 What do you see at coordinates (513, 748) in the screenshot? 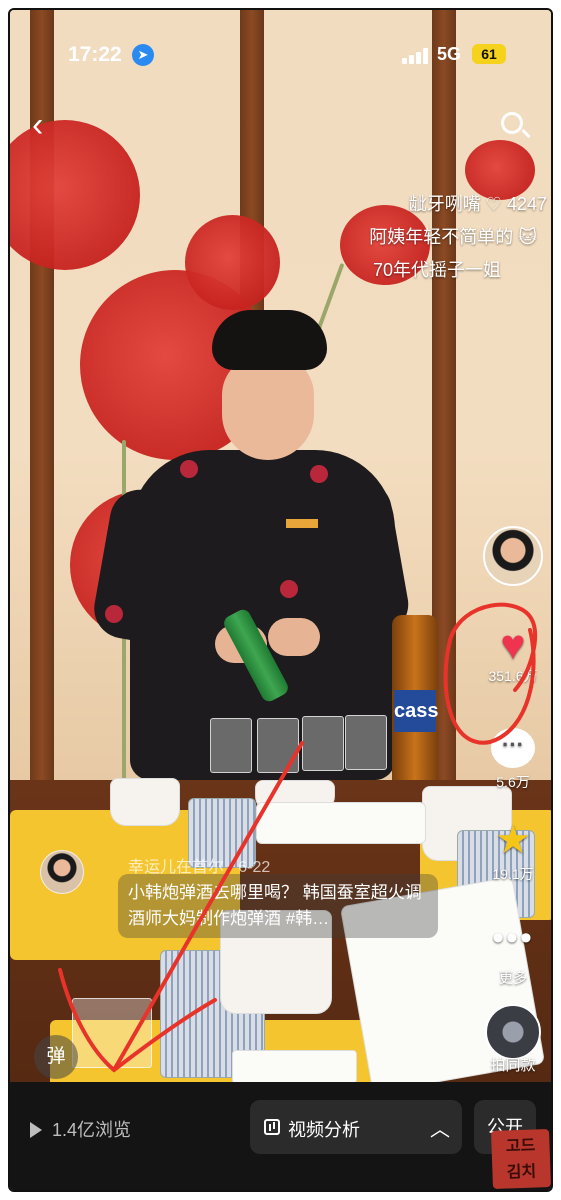
I see `comment-bubble-icon: ···` at bounding box center [513, 748].